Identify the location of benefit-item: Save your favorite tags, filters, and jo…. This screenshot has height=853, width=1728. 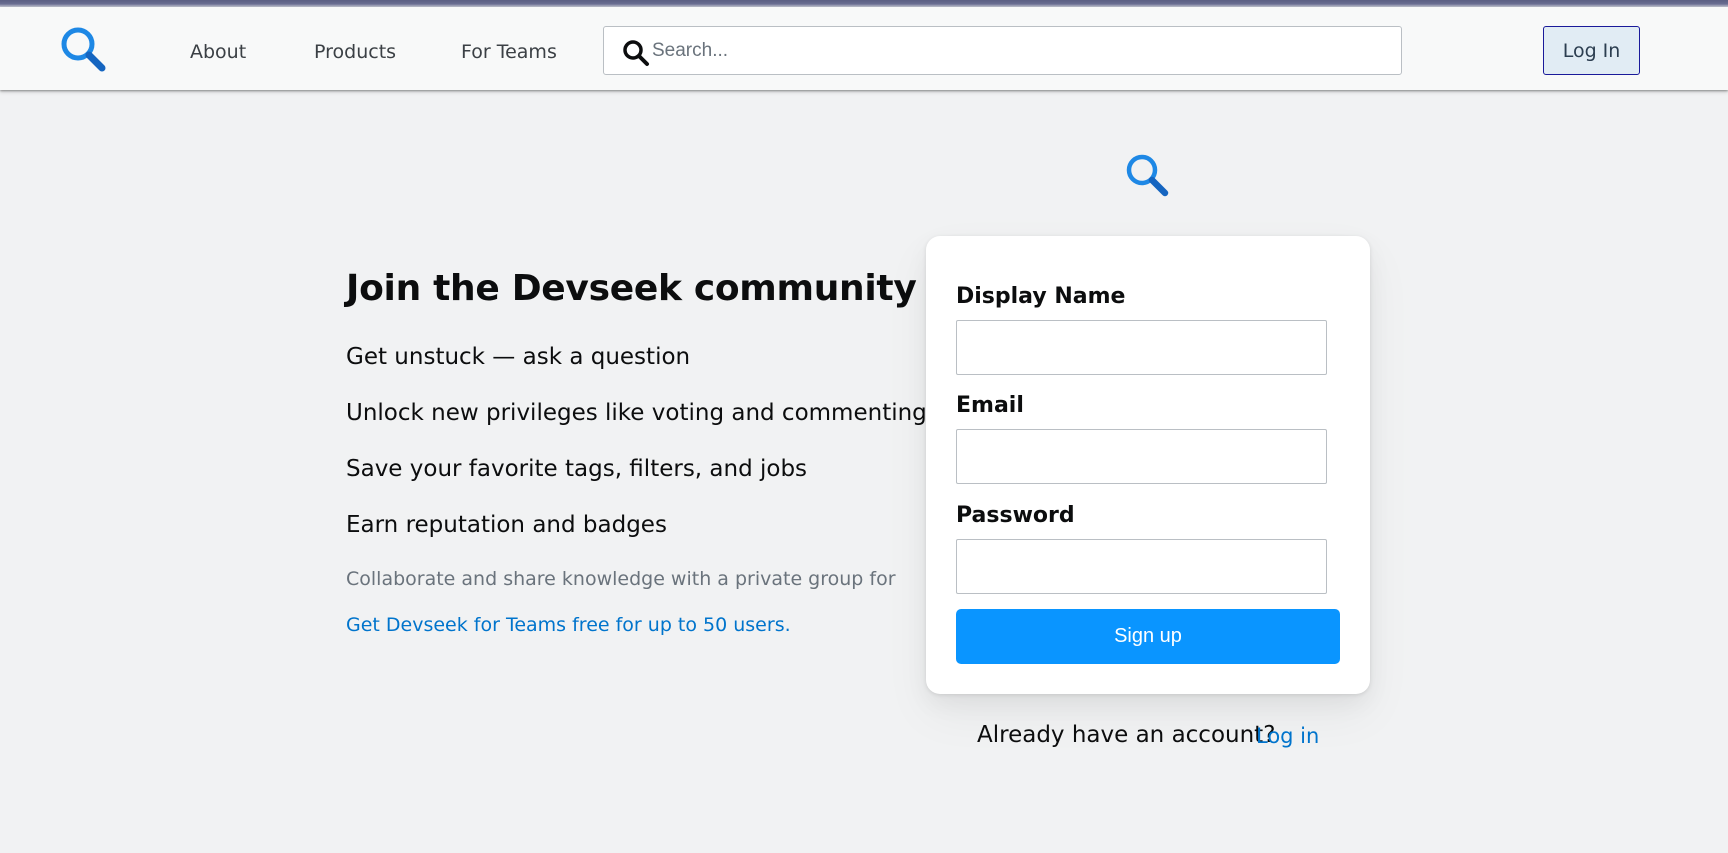
(577, 469).